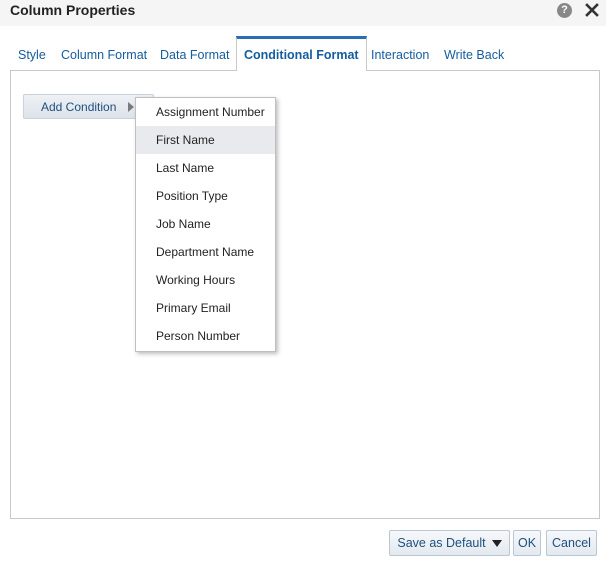  I want to click on close-icon, so click(592, 10).